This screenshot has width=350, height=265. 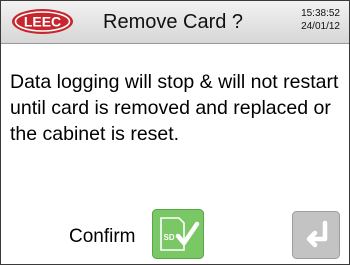 What do you see at coordinates (169, 237) in the screenshot?
I see `svg-text: SD` at bounding box center [169, 237].